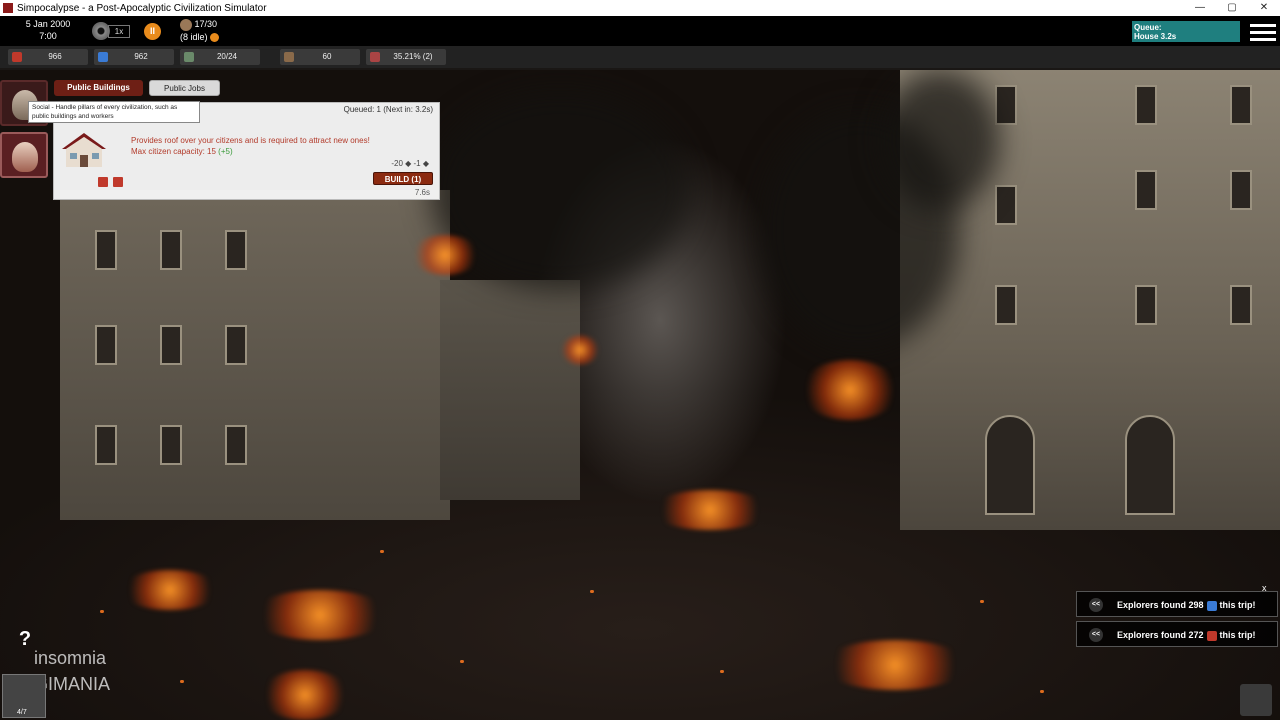  Describe the element at coordinates (417, 163) in the screenshot. I see `cost-materials: -1` at that location.